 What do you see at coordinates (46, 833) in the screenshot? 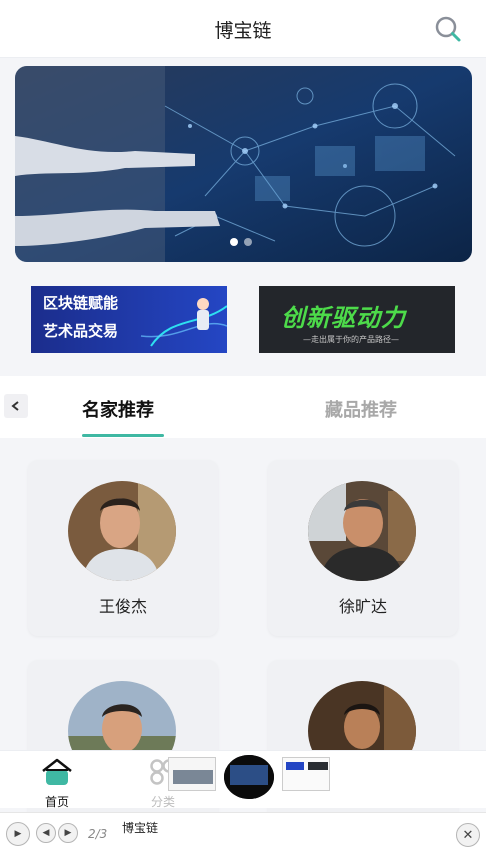
I see `previous-button: ◀` at bounding box center [46, 833].